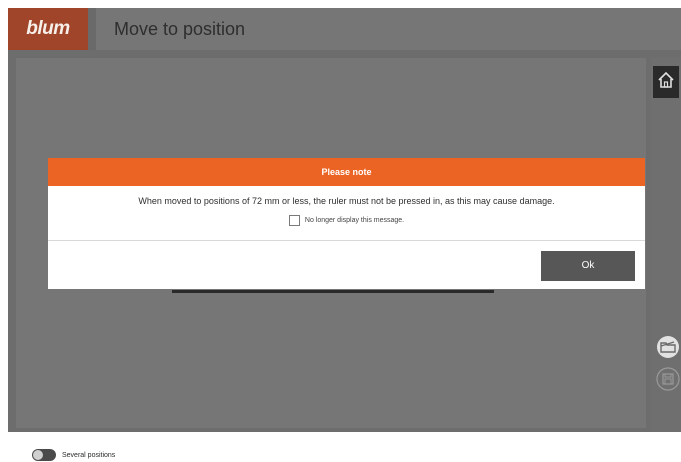  What do you see at coordinates (346, 240) in the screenshot?
I see `dialog-divider` at bounding box center [346, 240].